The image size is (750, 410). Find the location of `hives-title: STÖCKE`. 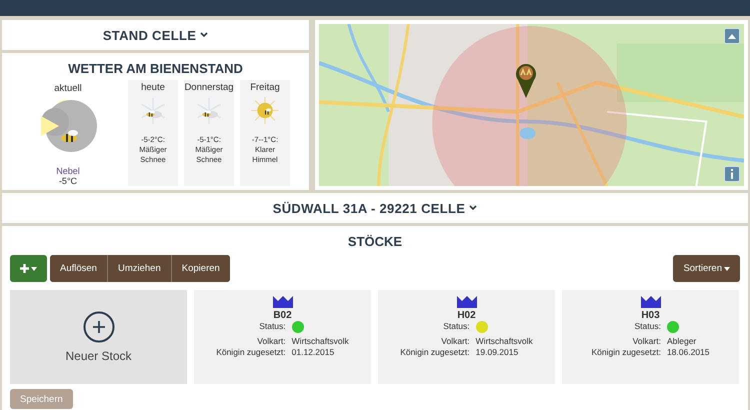

hives-title: STÖCKE is located at coordinates (375, 241).